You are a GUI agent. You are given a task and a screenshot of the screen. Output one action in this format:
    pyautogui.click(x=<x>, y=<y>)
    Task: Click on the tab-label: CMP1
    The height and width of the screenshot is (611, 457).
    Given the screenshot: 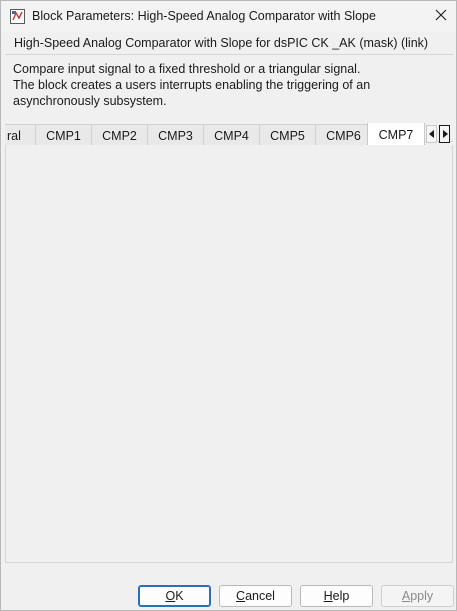 What is the action you would take?
    pyautogui.click(x=63, y=135)
    